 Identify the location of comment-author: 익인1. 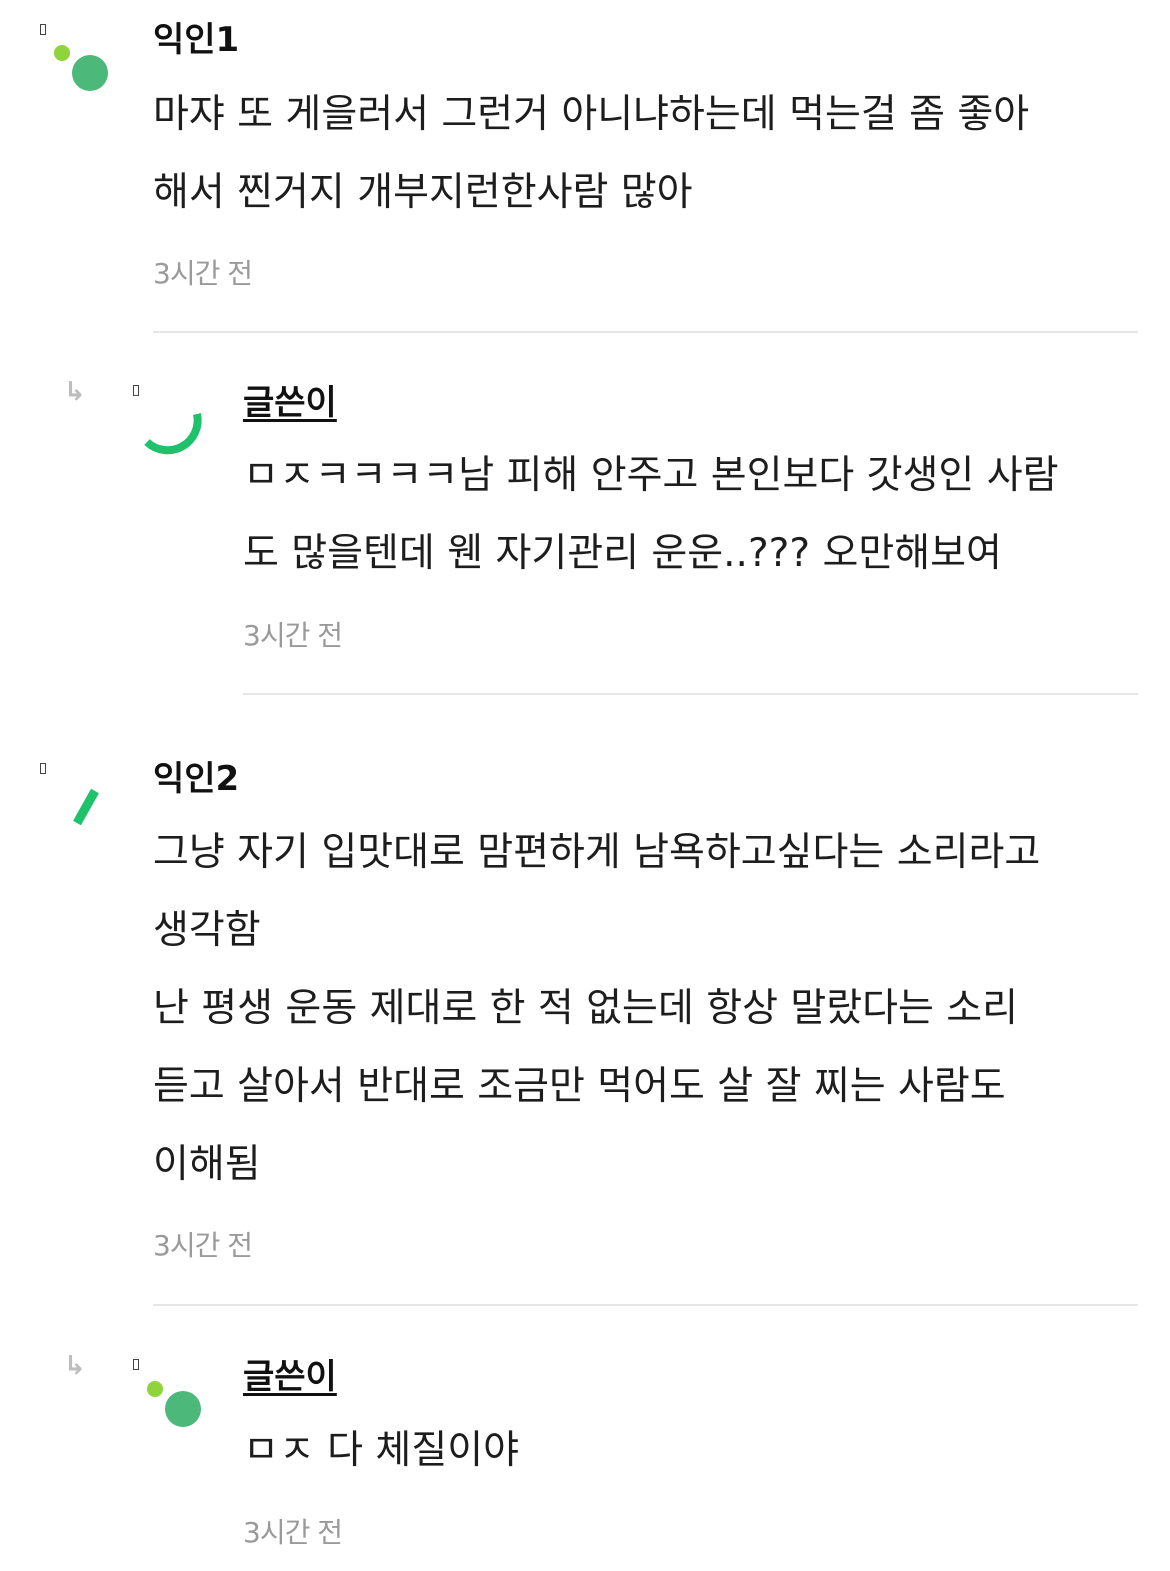
(196, 40).